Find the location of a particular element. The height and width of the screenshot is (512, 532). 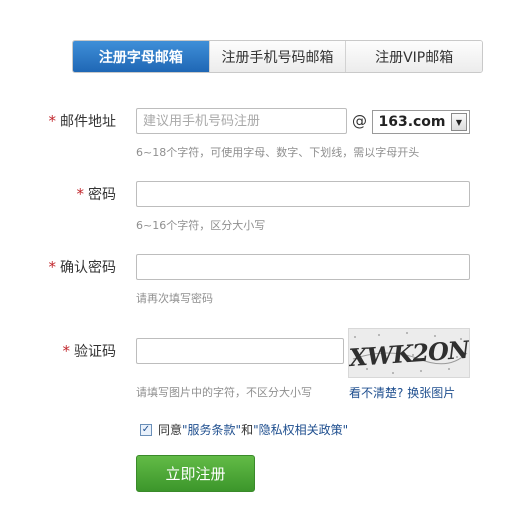

email-domain-select: 163.com ▼ is located at coordinates (421, 122).